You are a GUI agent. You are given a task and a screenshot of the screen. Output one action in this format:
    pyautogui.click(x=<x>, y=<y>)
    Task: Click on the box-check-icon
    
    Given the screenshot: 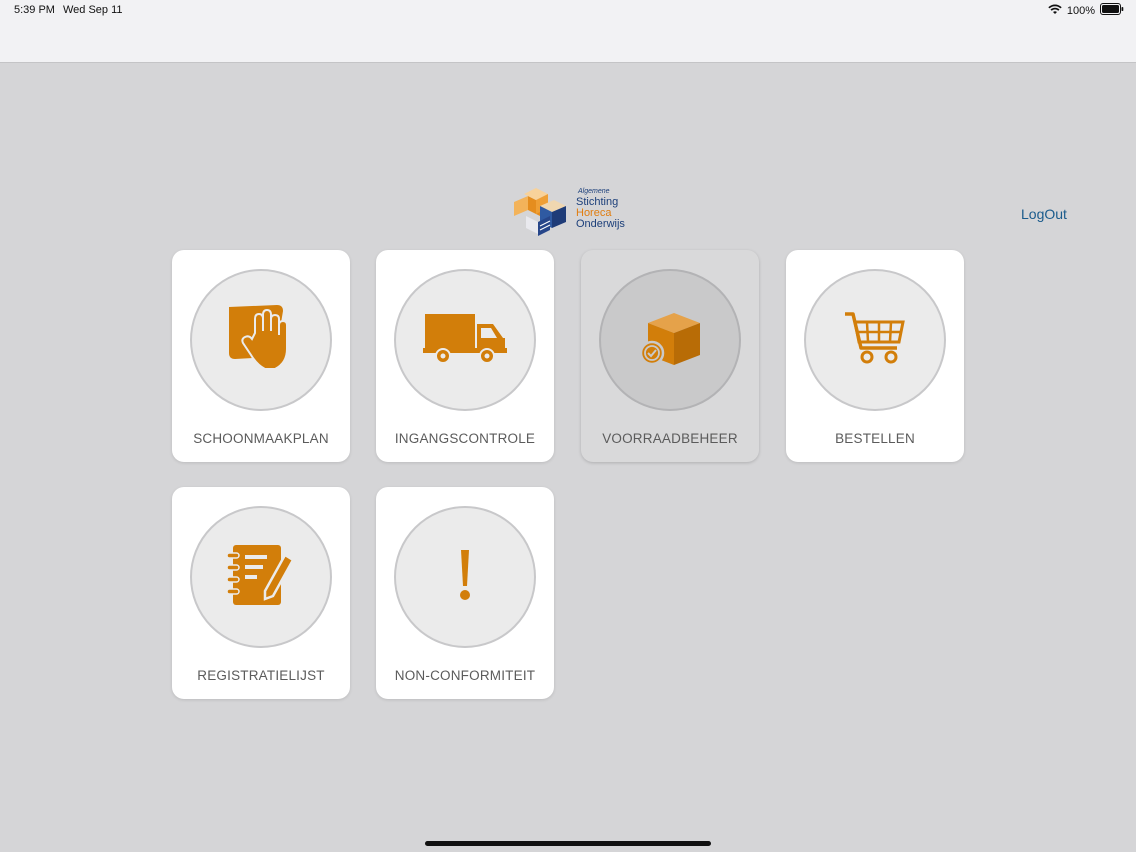 What is the action you would take?
    pyautogui.click(x=670, y=340)
    